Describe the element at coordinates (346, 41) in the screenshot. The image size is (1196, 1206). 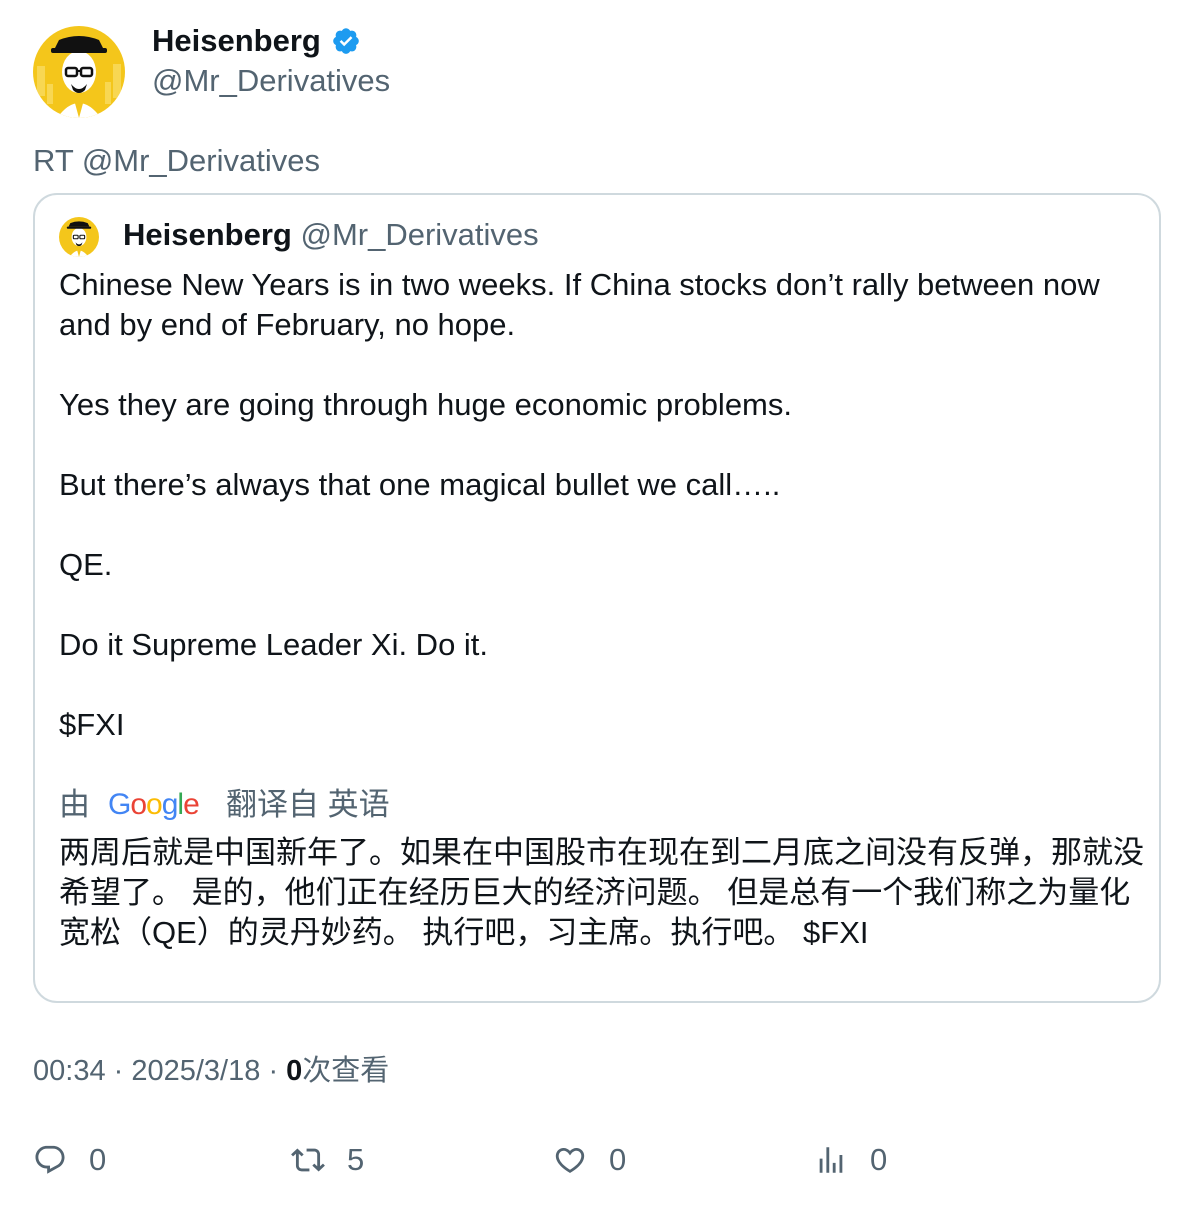
I see `verified-badge-icon` at that location.